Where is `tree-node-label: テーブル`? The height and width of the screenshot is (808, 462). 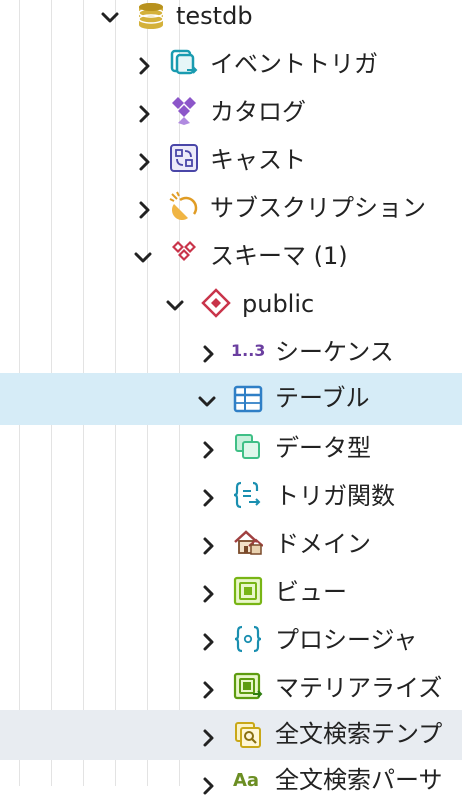
tree-node-label: テーブル is located at coordinates (322, 398).